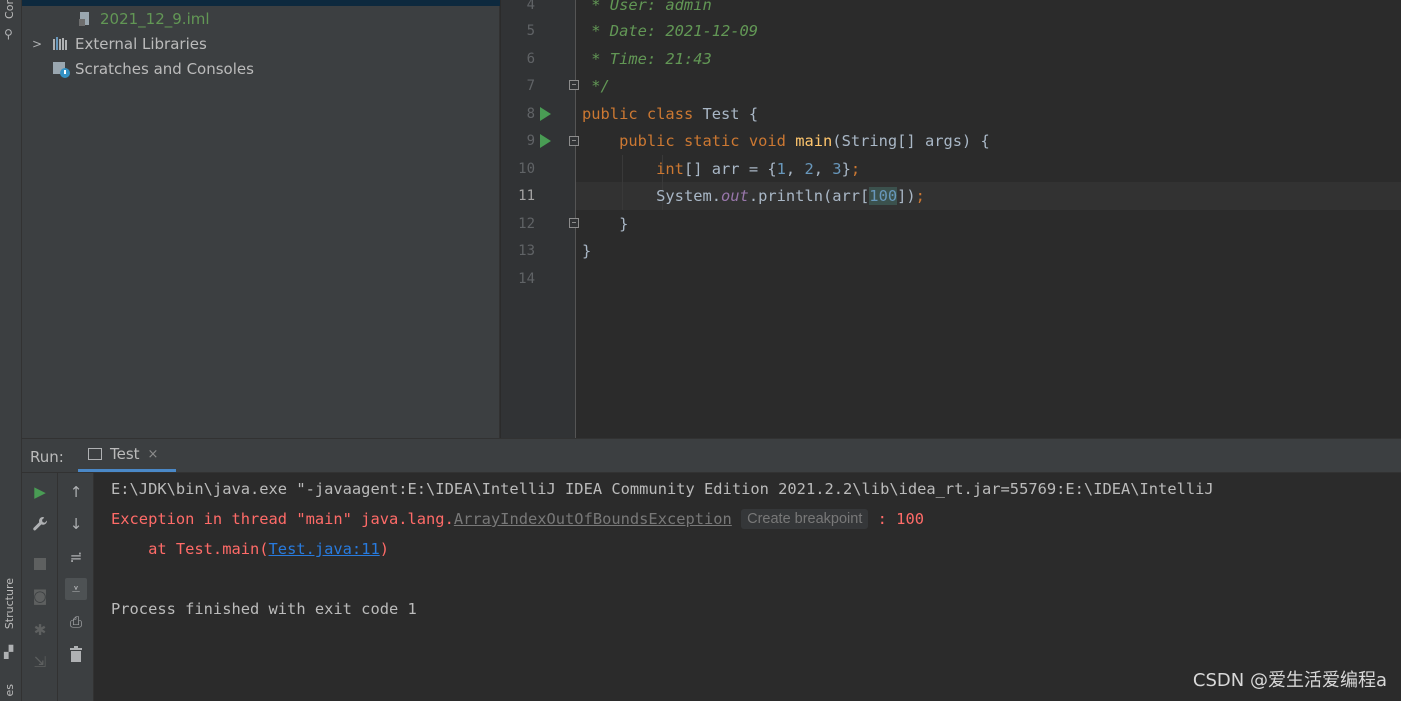  I want to click on stop-button, so click(40, 564).